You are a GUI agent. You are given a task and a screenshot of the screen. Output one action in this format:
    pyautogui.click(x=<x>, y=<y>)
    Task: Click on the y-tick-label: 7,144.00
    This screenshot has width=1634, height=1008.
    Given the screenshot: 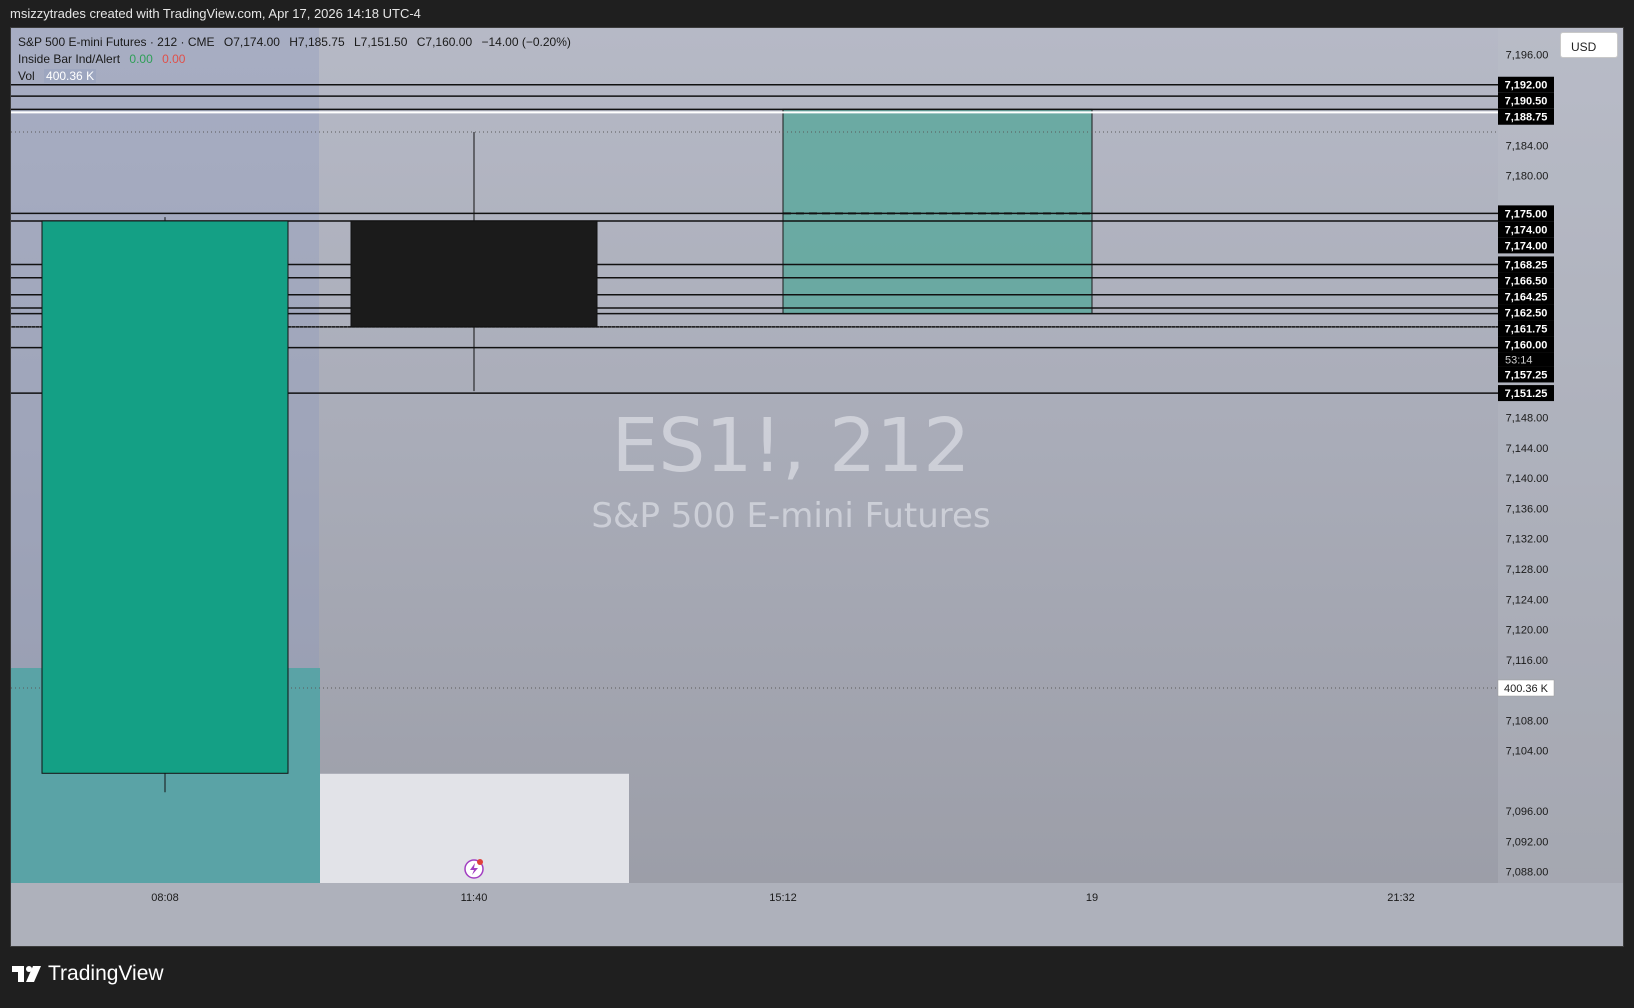 What is the action you would take?
    pyautogui.click(x=1527, y=449)
    